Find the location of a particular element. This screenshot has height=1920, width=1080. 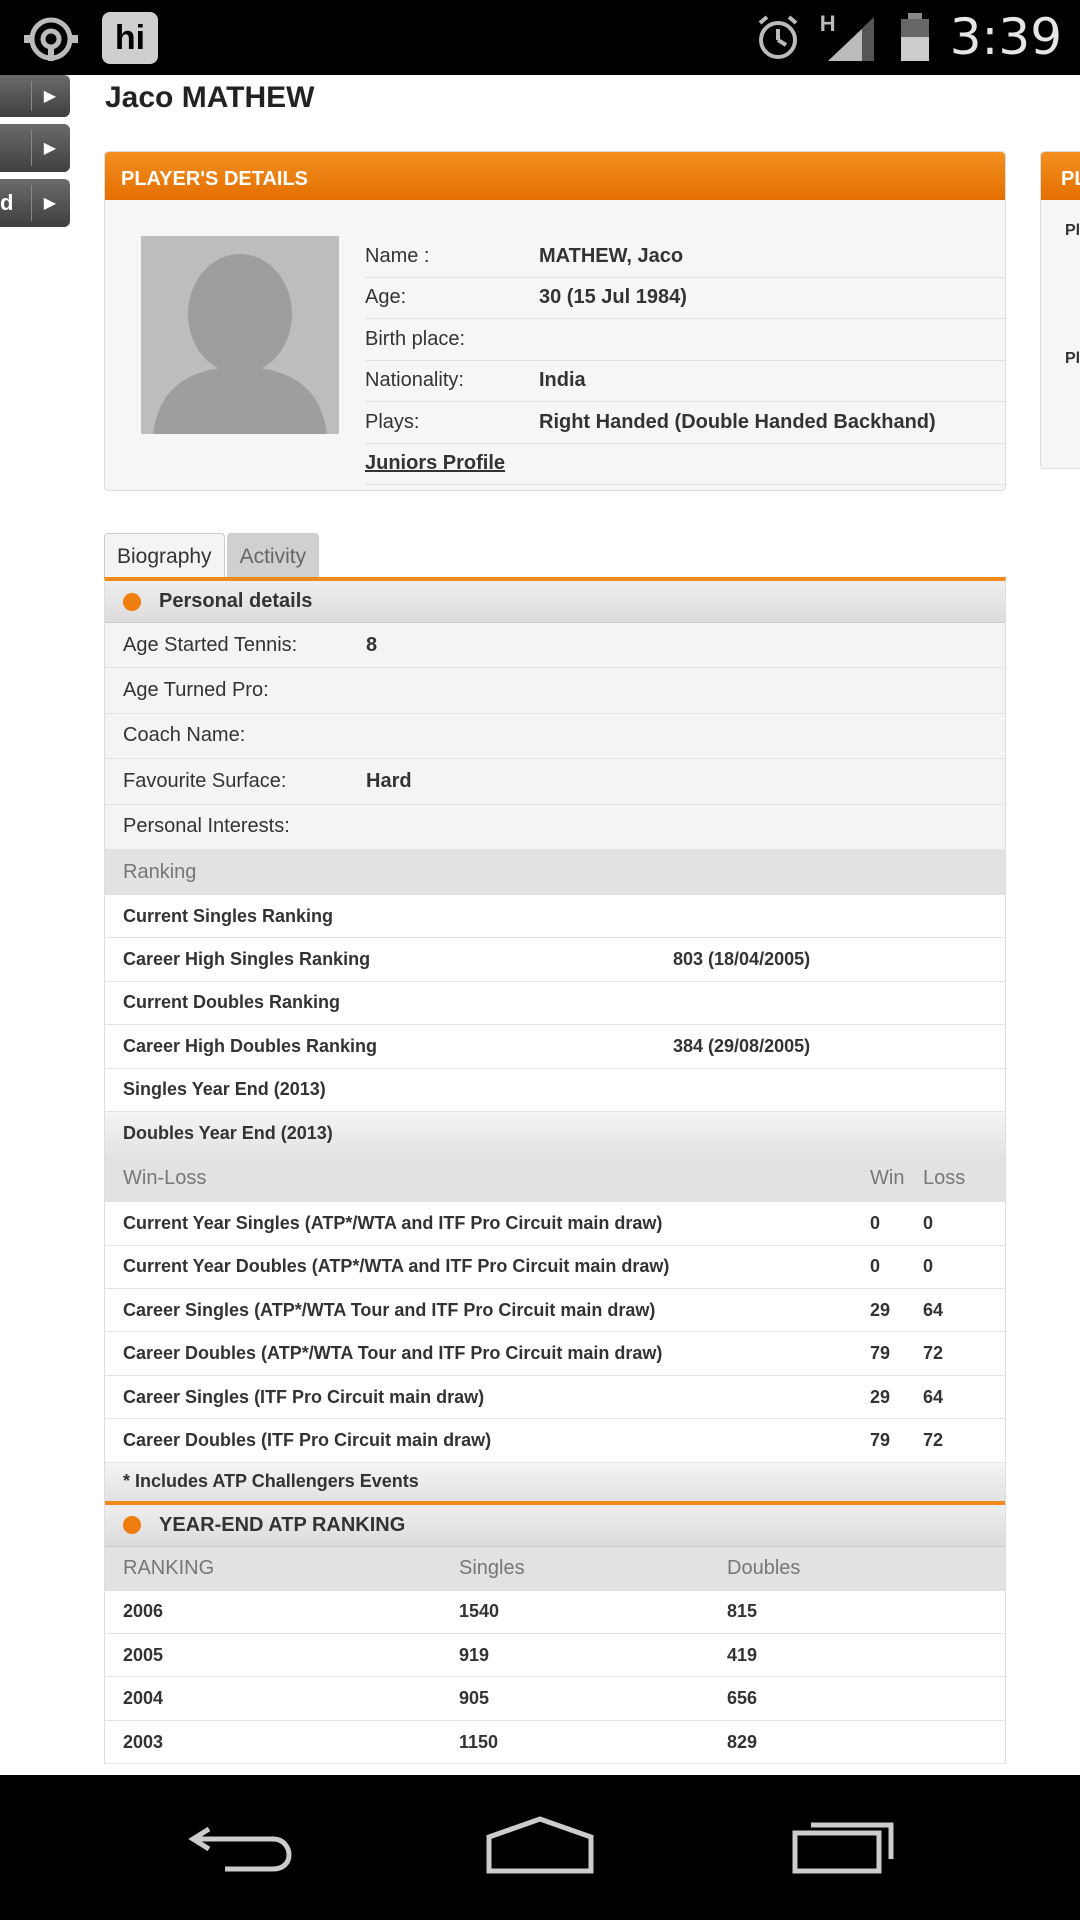

personal-details-header: Personal details is located at coordinates (555, 602).